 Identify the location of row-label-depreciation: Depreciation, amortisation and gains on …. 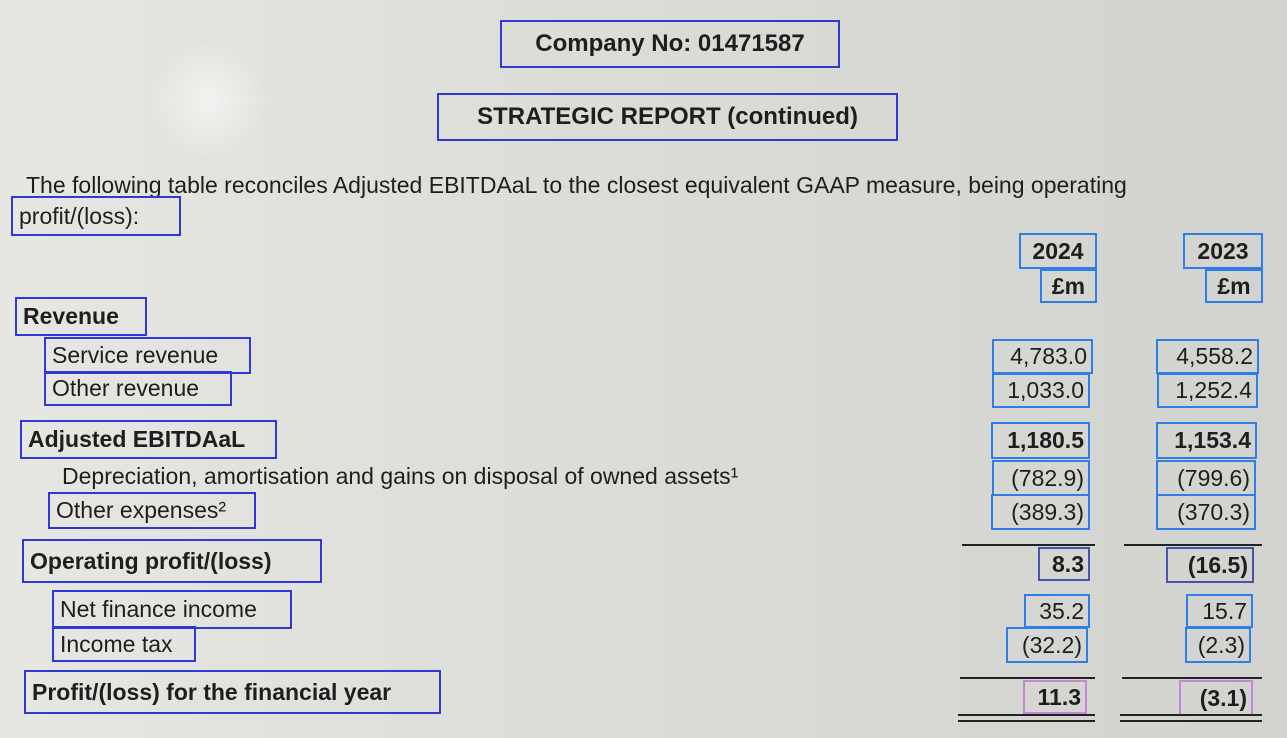
(400, 476).